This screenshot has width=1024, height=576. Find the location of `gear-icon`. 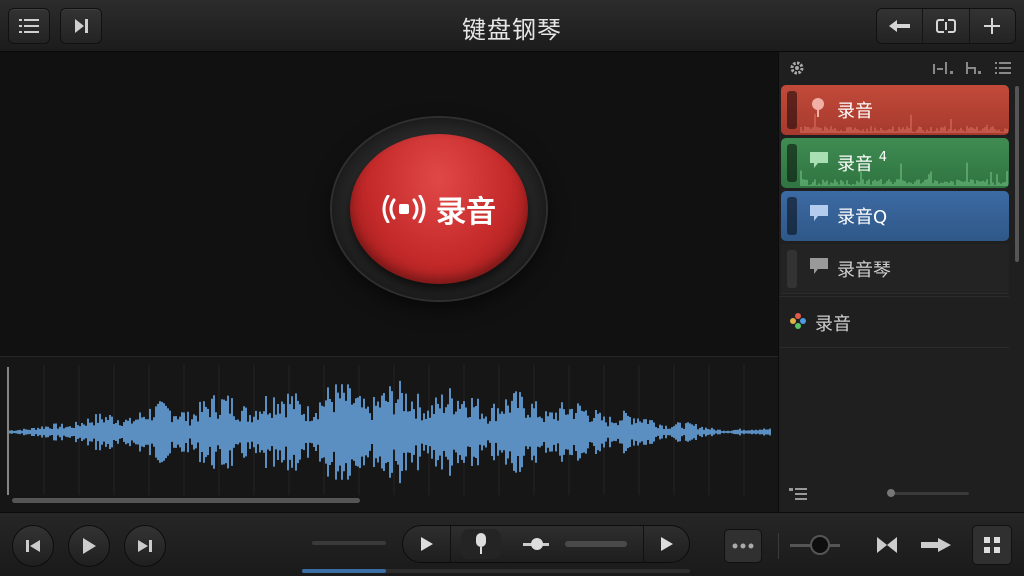

gear-icon is located at coordinates (797, 68).